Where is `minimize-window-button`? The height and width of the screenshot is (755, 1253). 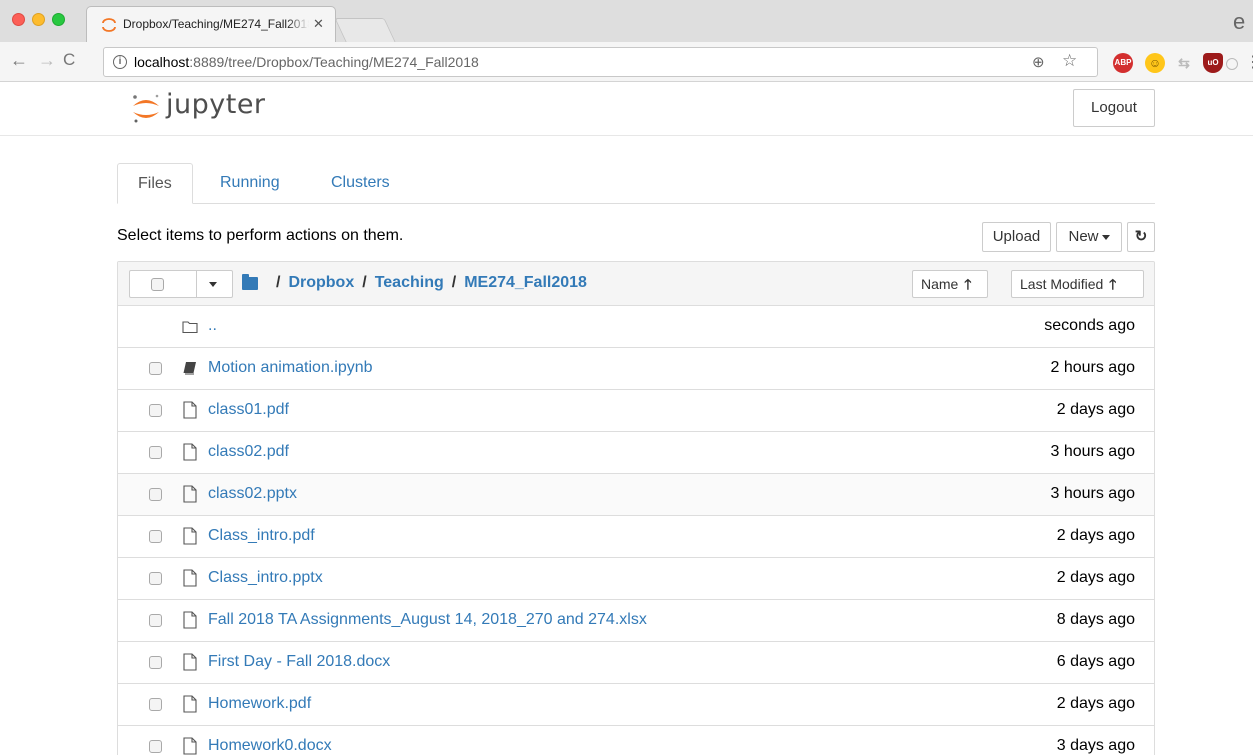
minimize-window-button is located at coordinates (38, 19).